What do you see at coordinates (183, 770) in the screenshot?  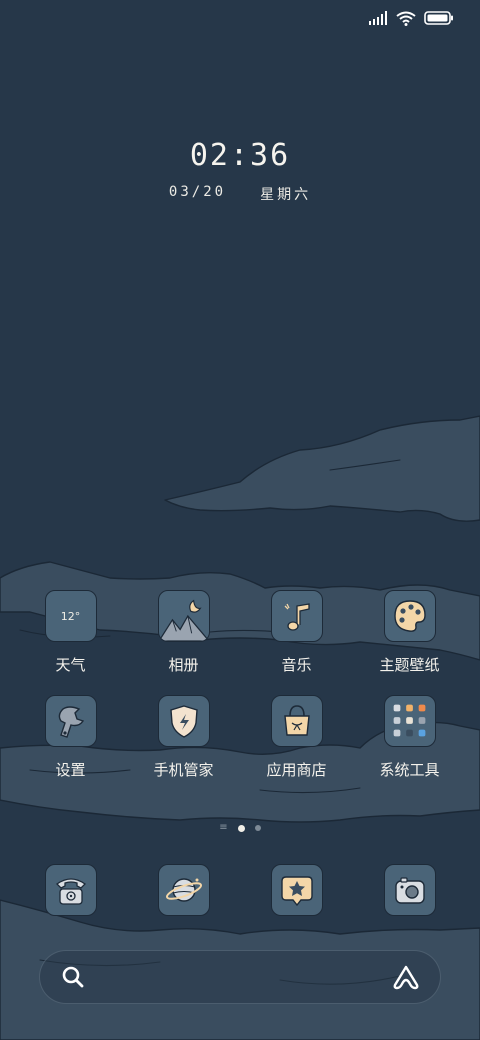 I see `app-label: 手机管家` at bounding box center [183, 770].